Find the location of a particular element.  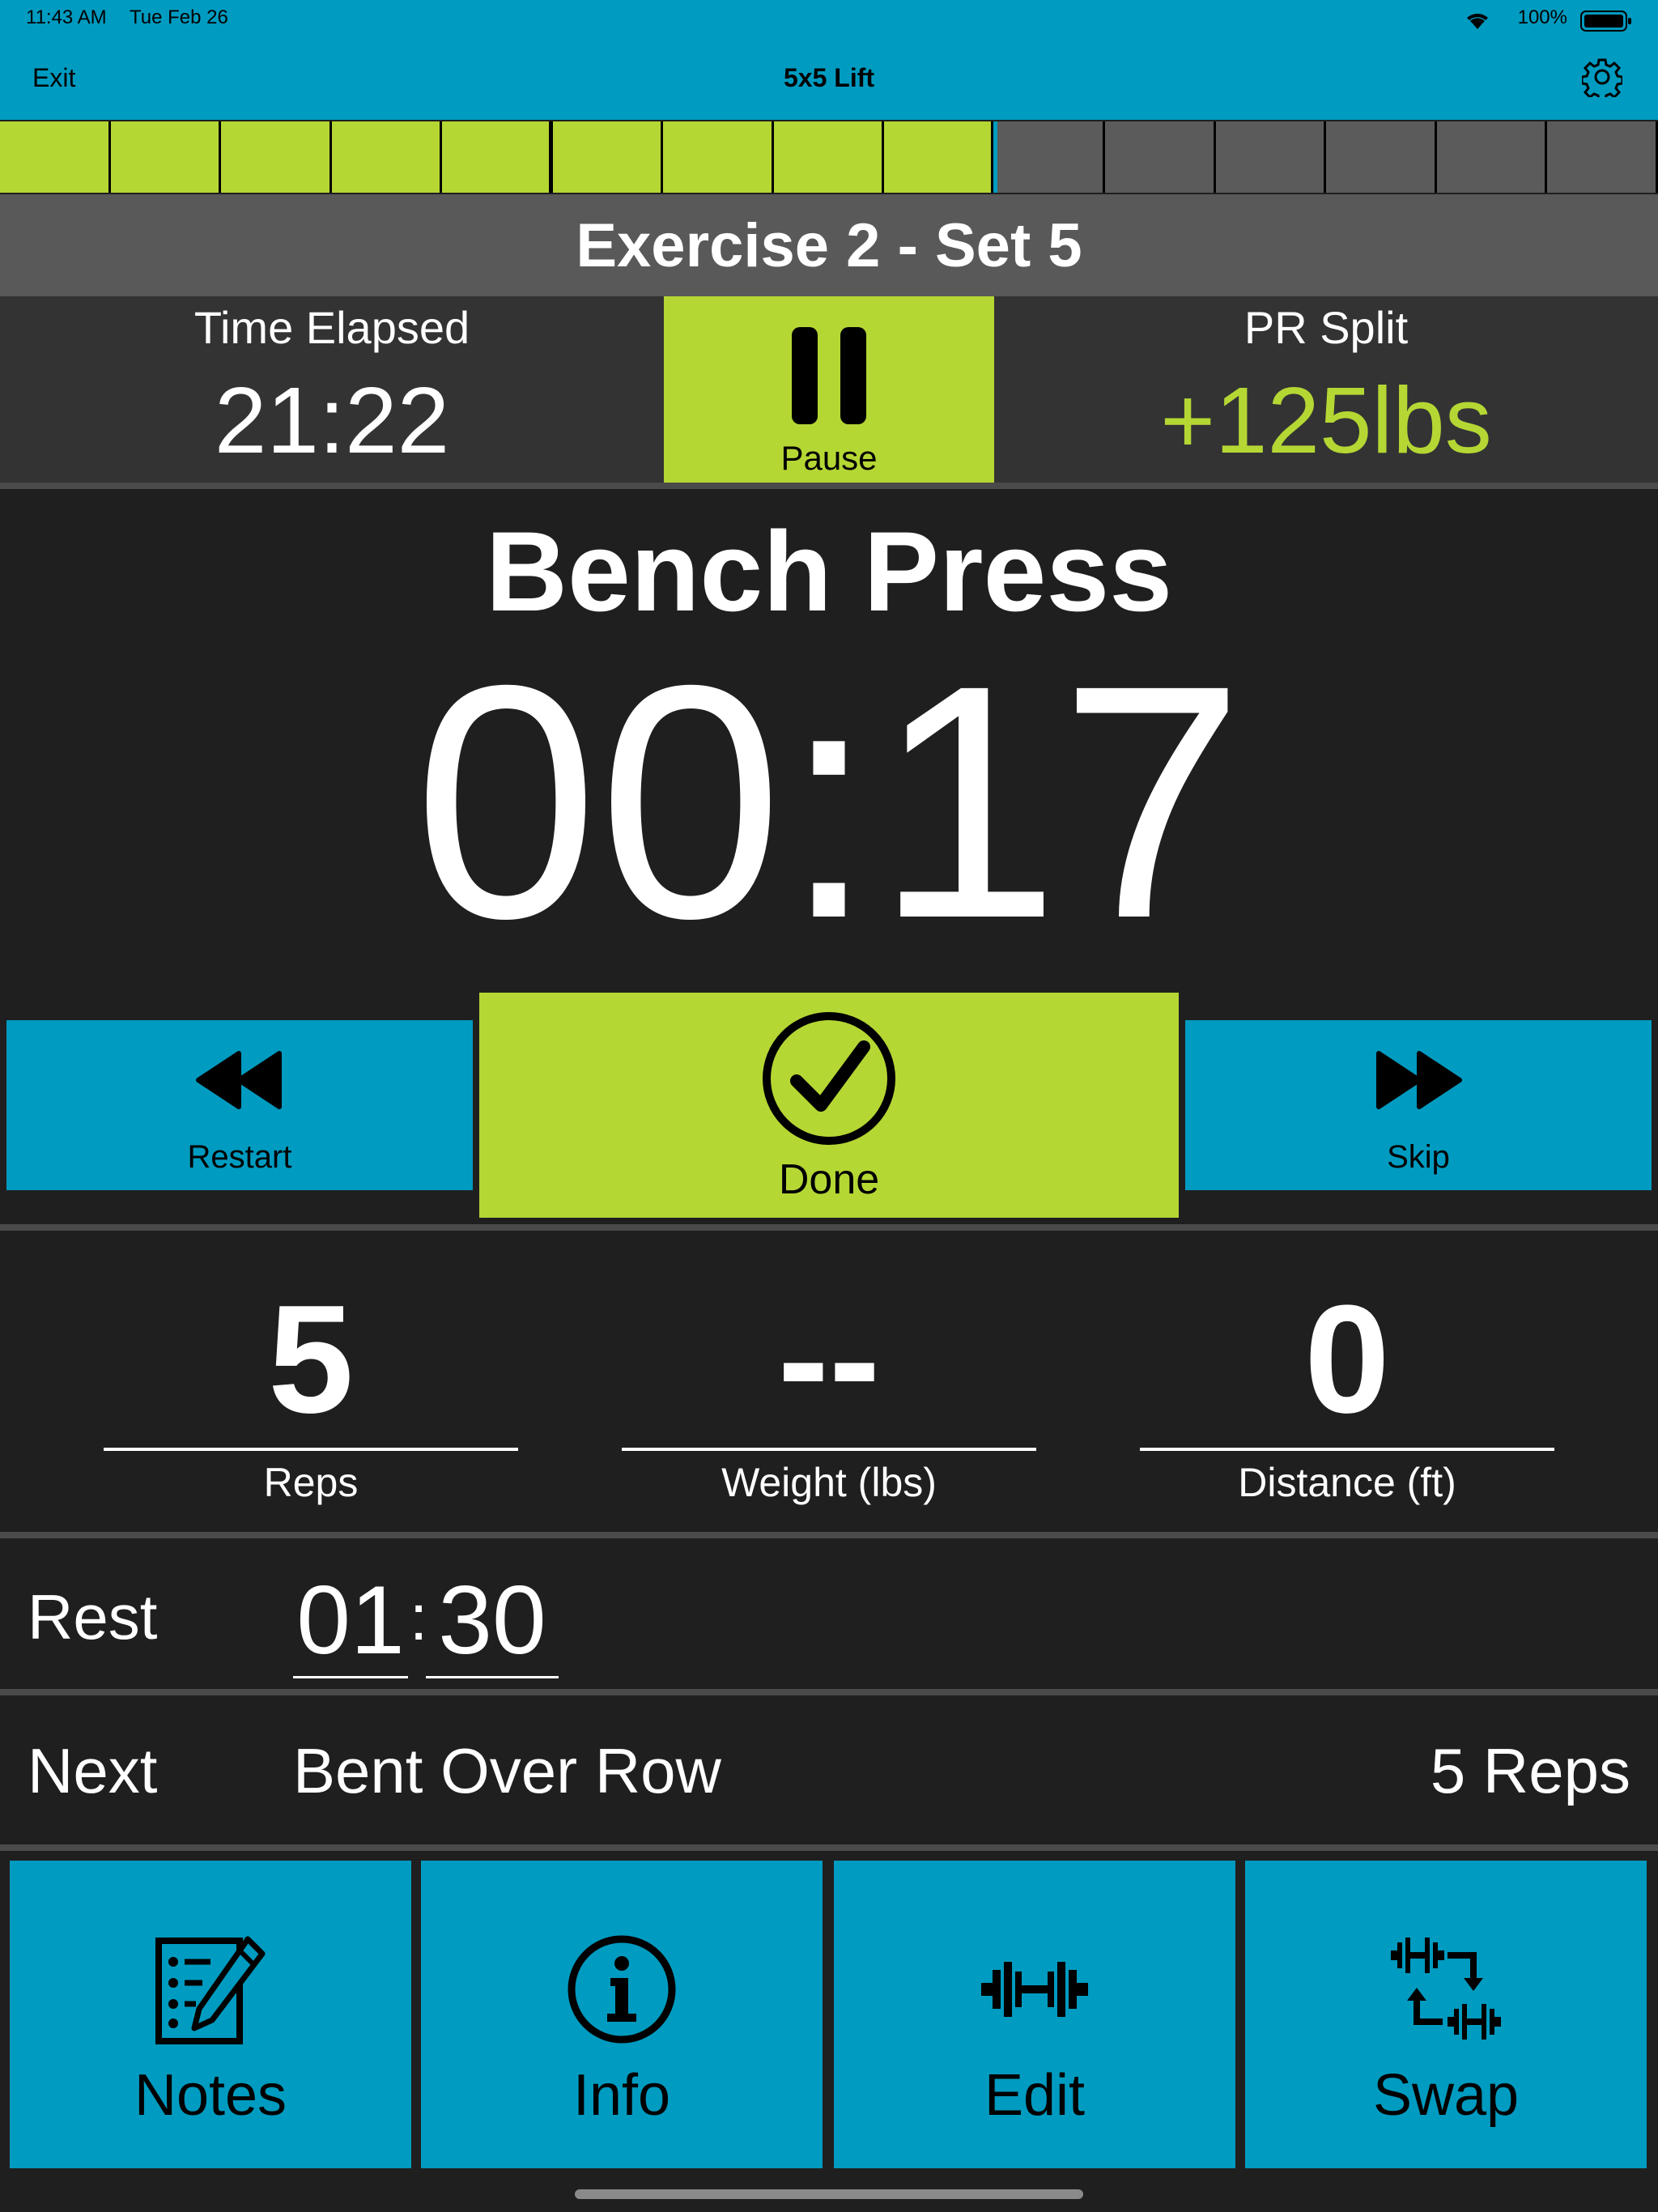

countdown-timer: 00:17 is located at coordinates (828, 802).